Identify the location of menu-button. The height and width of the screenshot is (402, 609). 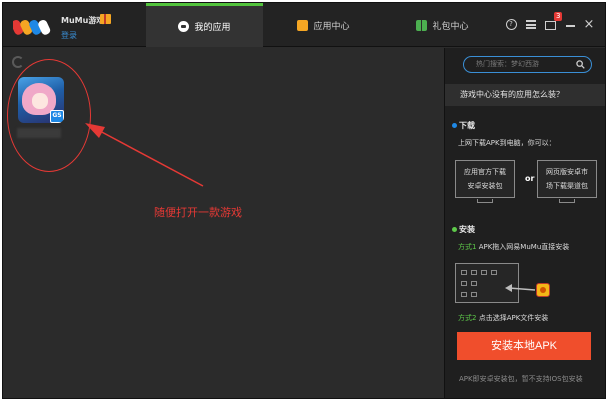
(531, 25).